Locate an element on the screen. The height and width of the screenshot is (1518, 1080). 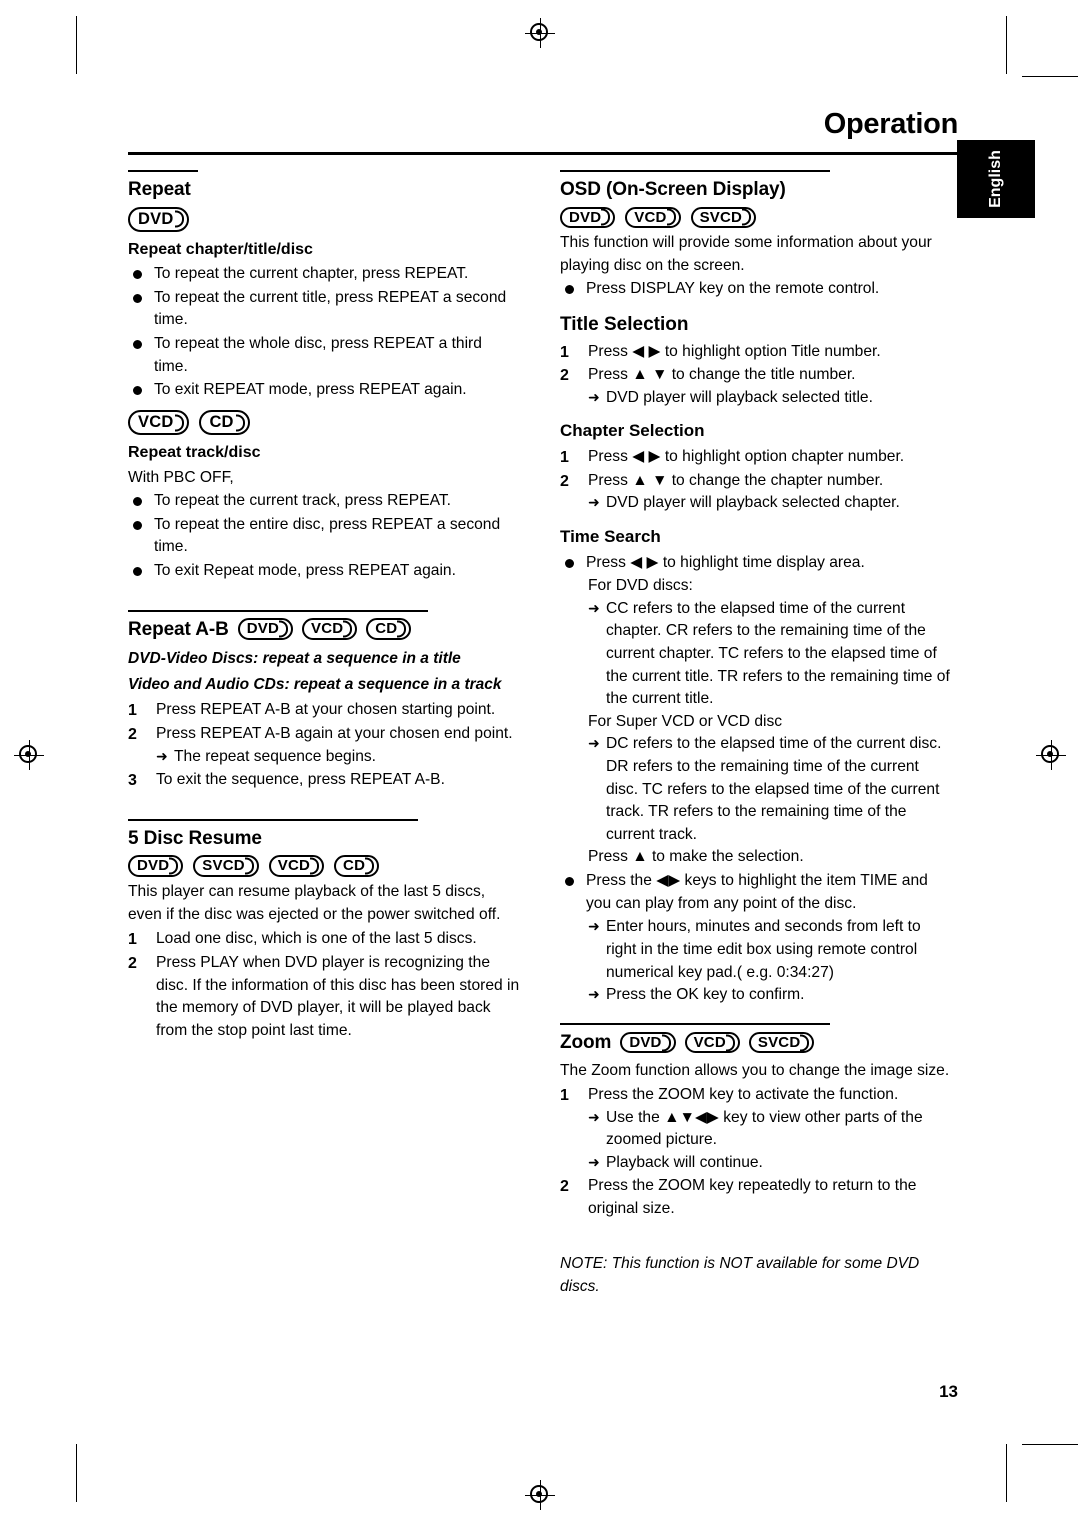
header-divider is located at coordinates (543, 153).